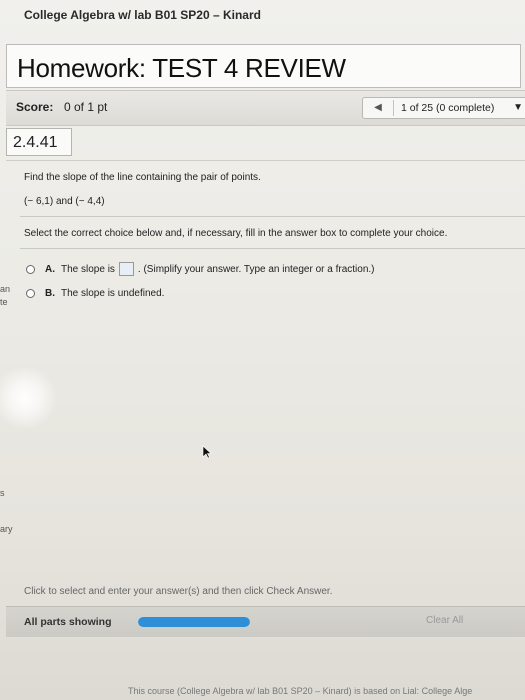  I want to click on radio-button-a, so click(30, 269).